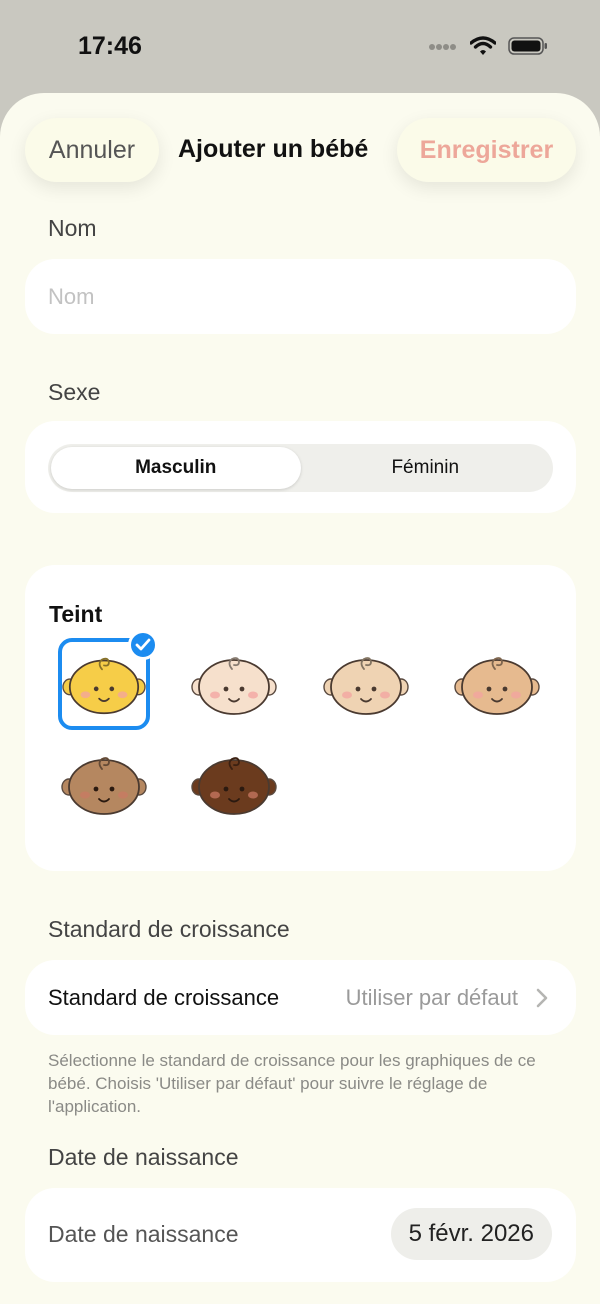  I want to click on name-input, so click(298, 297).